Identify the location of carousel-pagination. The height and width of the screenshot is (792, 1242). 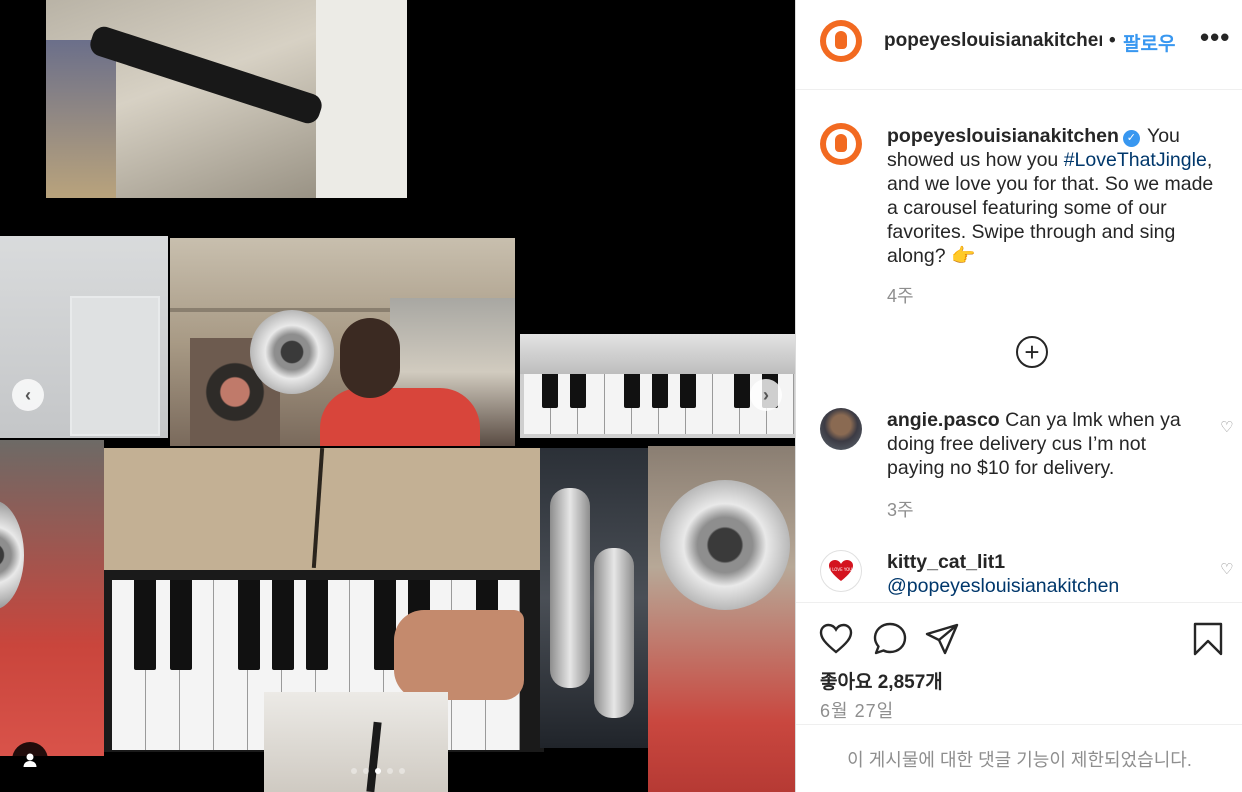
(378, 771).